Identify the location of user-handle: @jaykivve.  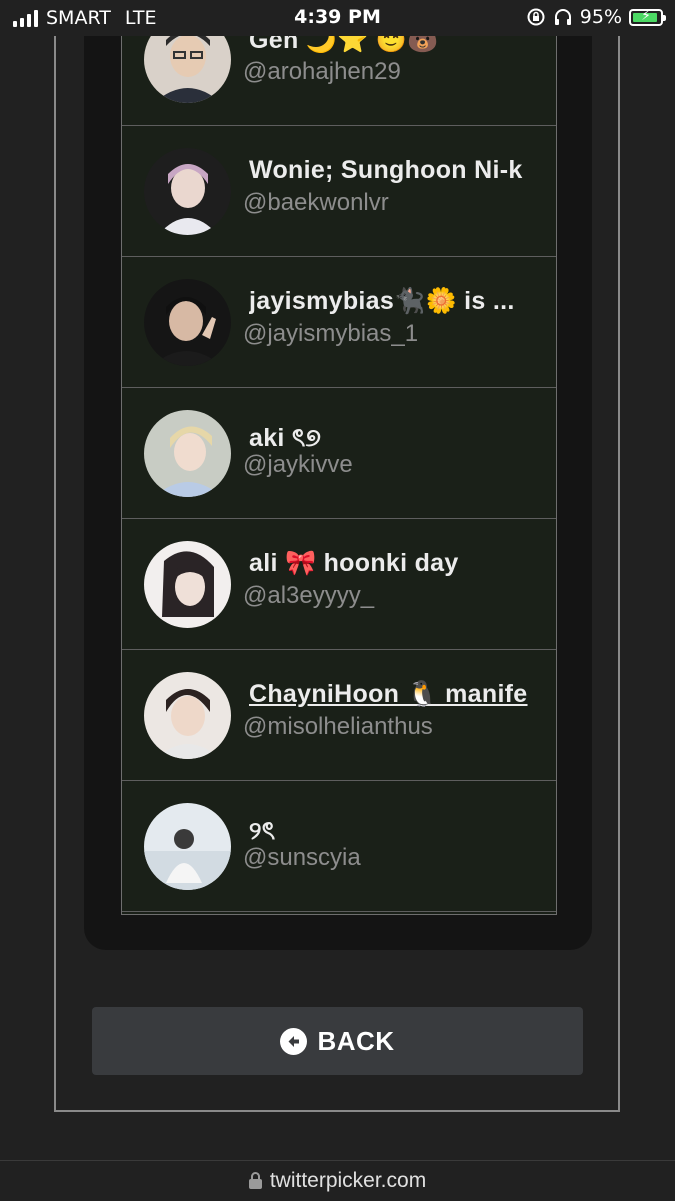
(298, 464).